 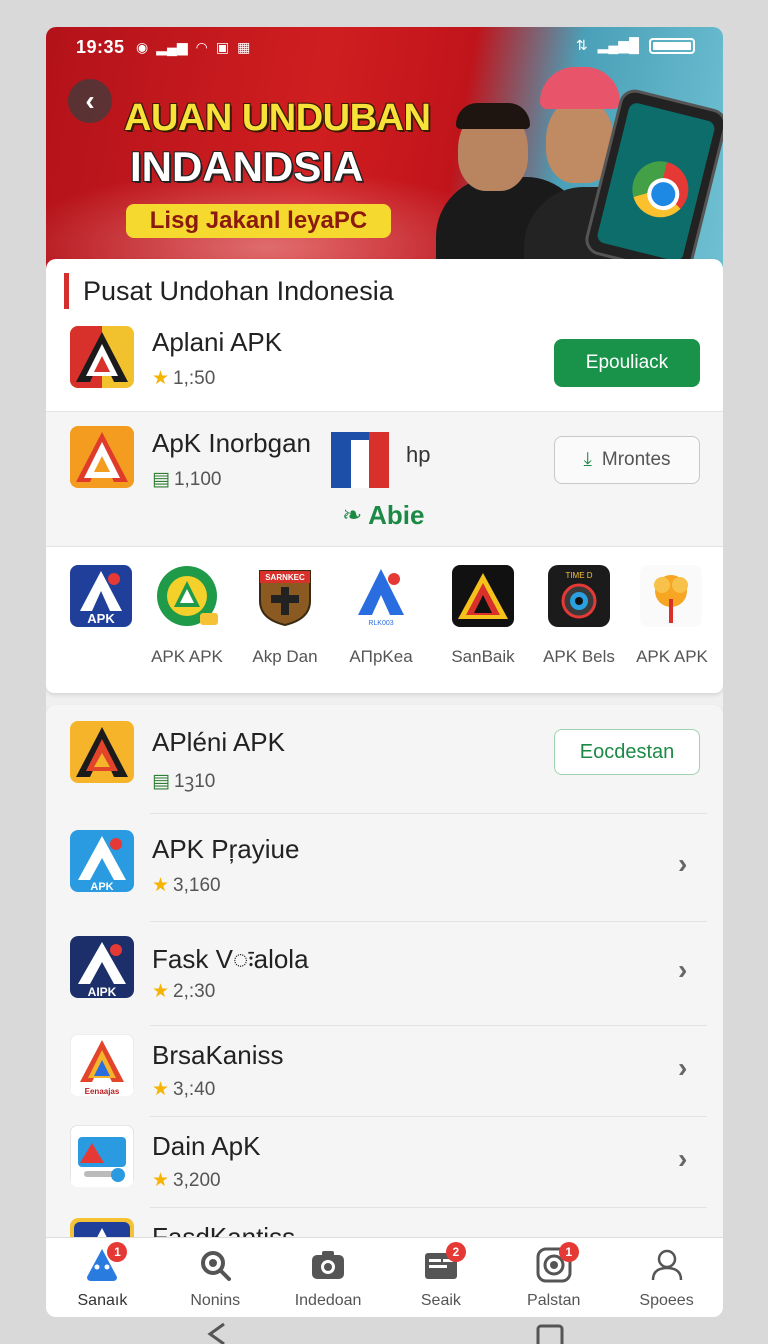 What do you see at coordinates (384, 546) in the screenshot?
I see `divider` at bounding box center [384, 546].